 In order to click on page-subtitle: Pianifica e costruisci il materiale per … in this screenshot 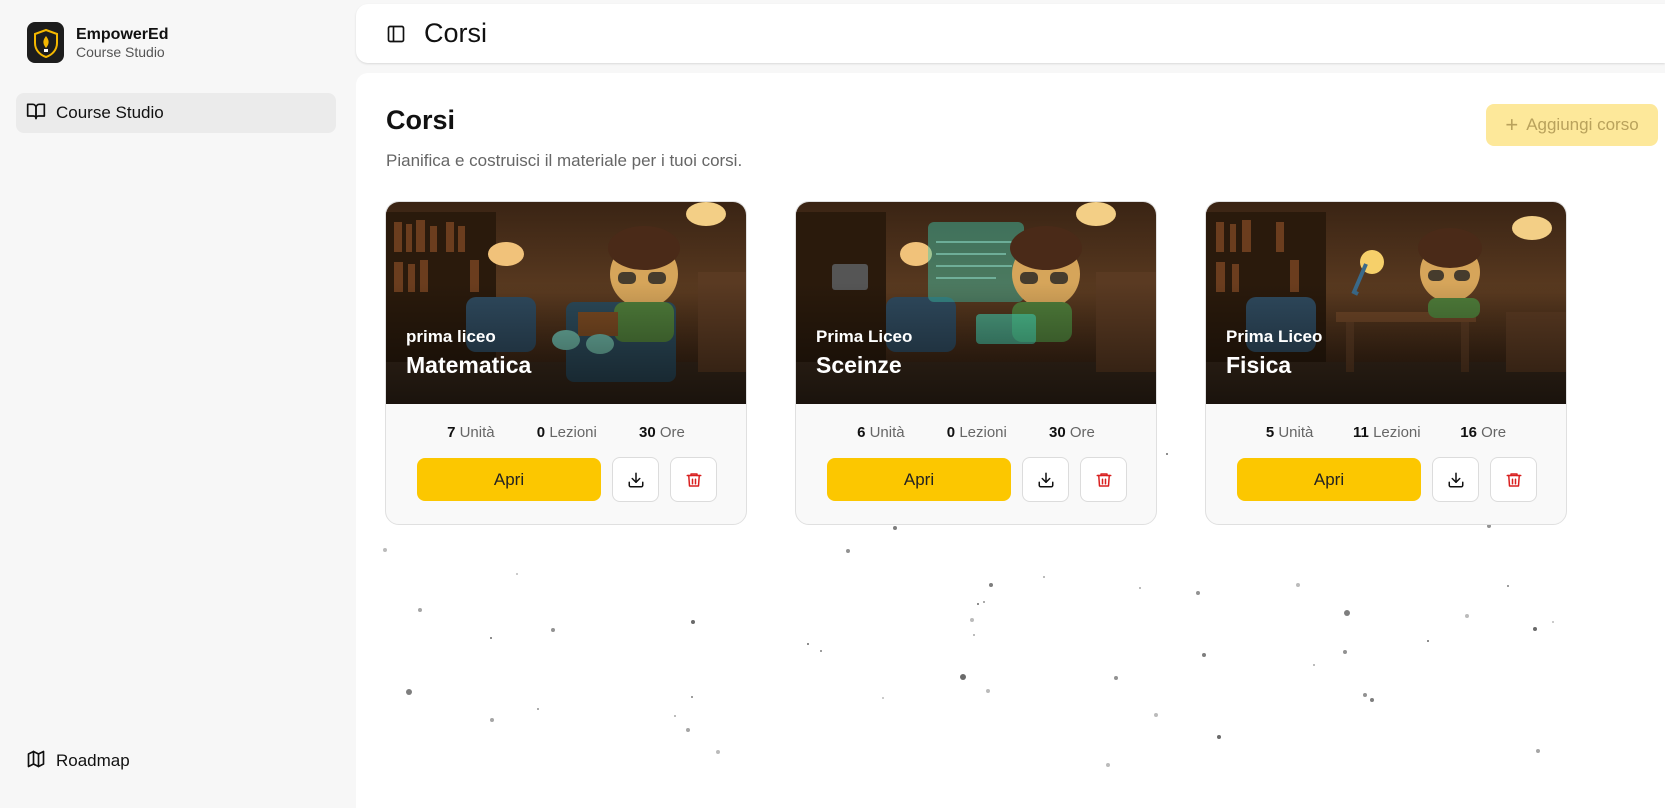, I will do `click(564, 160)`.